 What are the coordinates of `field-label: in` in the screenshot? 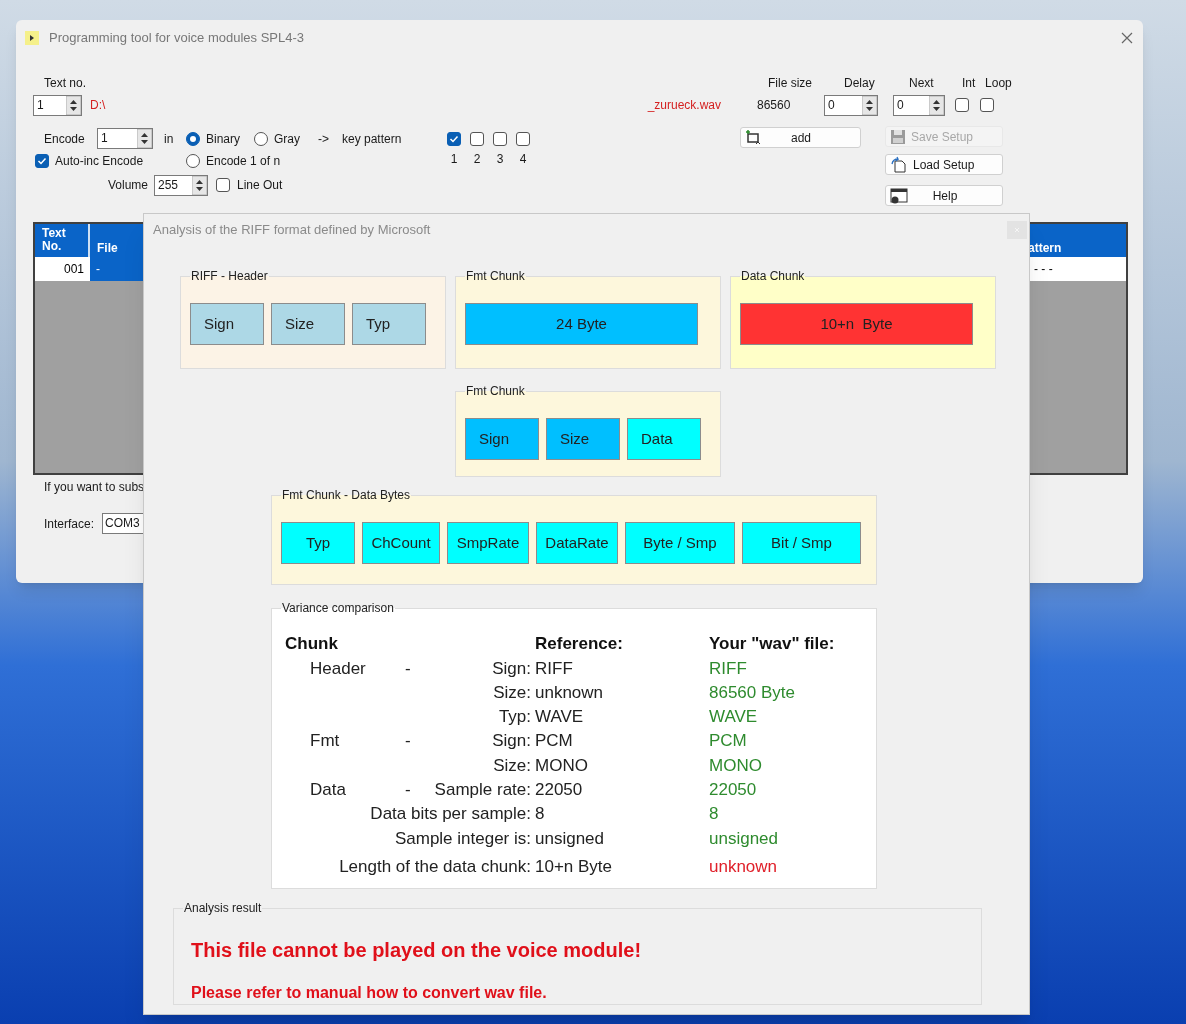 It's located at (169, 139).